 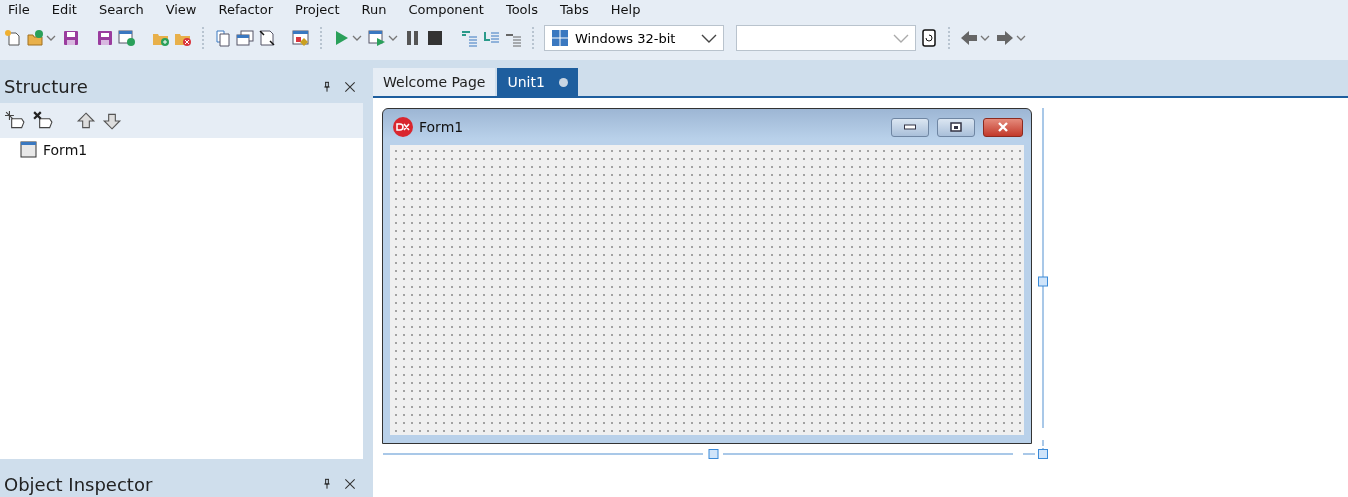 What do you see at coordinates (46, 86) in the screenshot?
I see `panel-title: Structure` at bounding box center [46, 86].